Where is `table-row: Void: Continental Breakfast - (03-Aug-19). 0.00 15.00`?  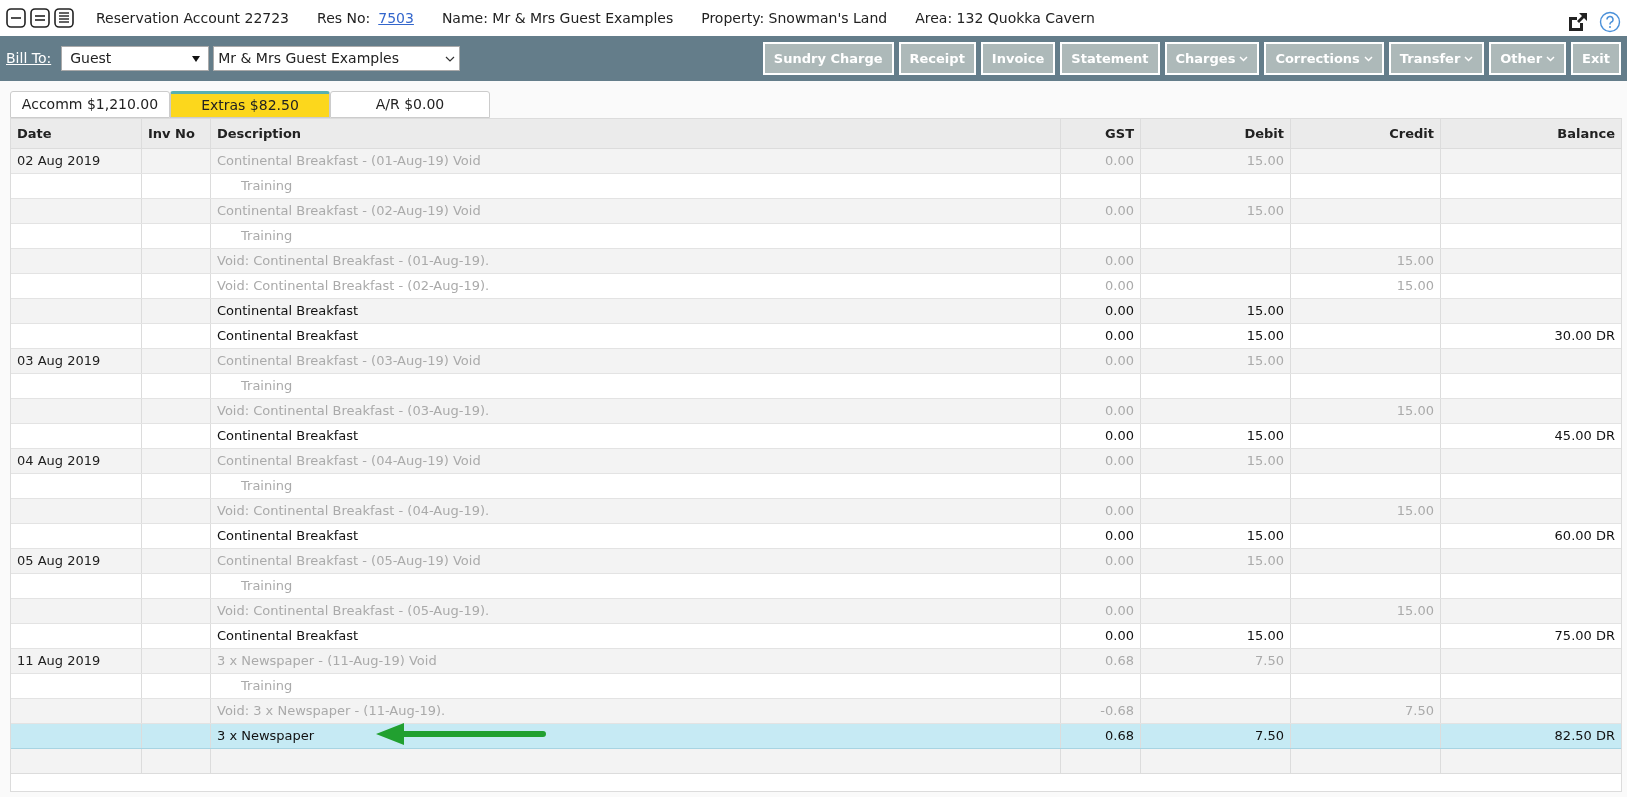
table-row: Void: Continental Breakfast - (03-Aug-19). 0.00 15.00 is located at coordinates (816, 411).